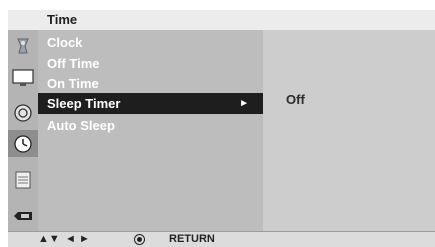 The height and width of the screenshot is (247, 435). Describe the element at coordinates (221, 239) in the screenshot. I see `footer-hints: ▲▼ ◄ ► RETURN` at that location.